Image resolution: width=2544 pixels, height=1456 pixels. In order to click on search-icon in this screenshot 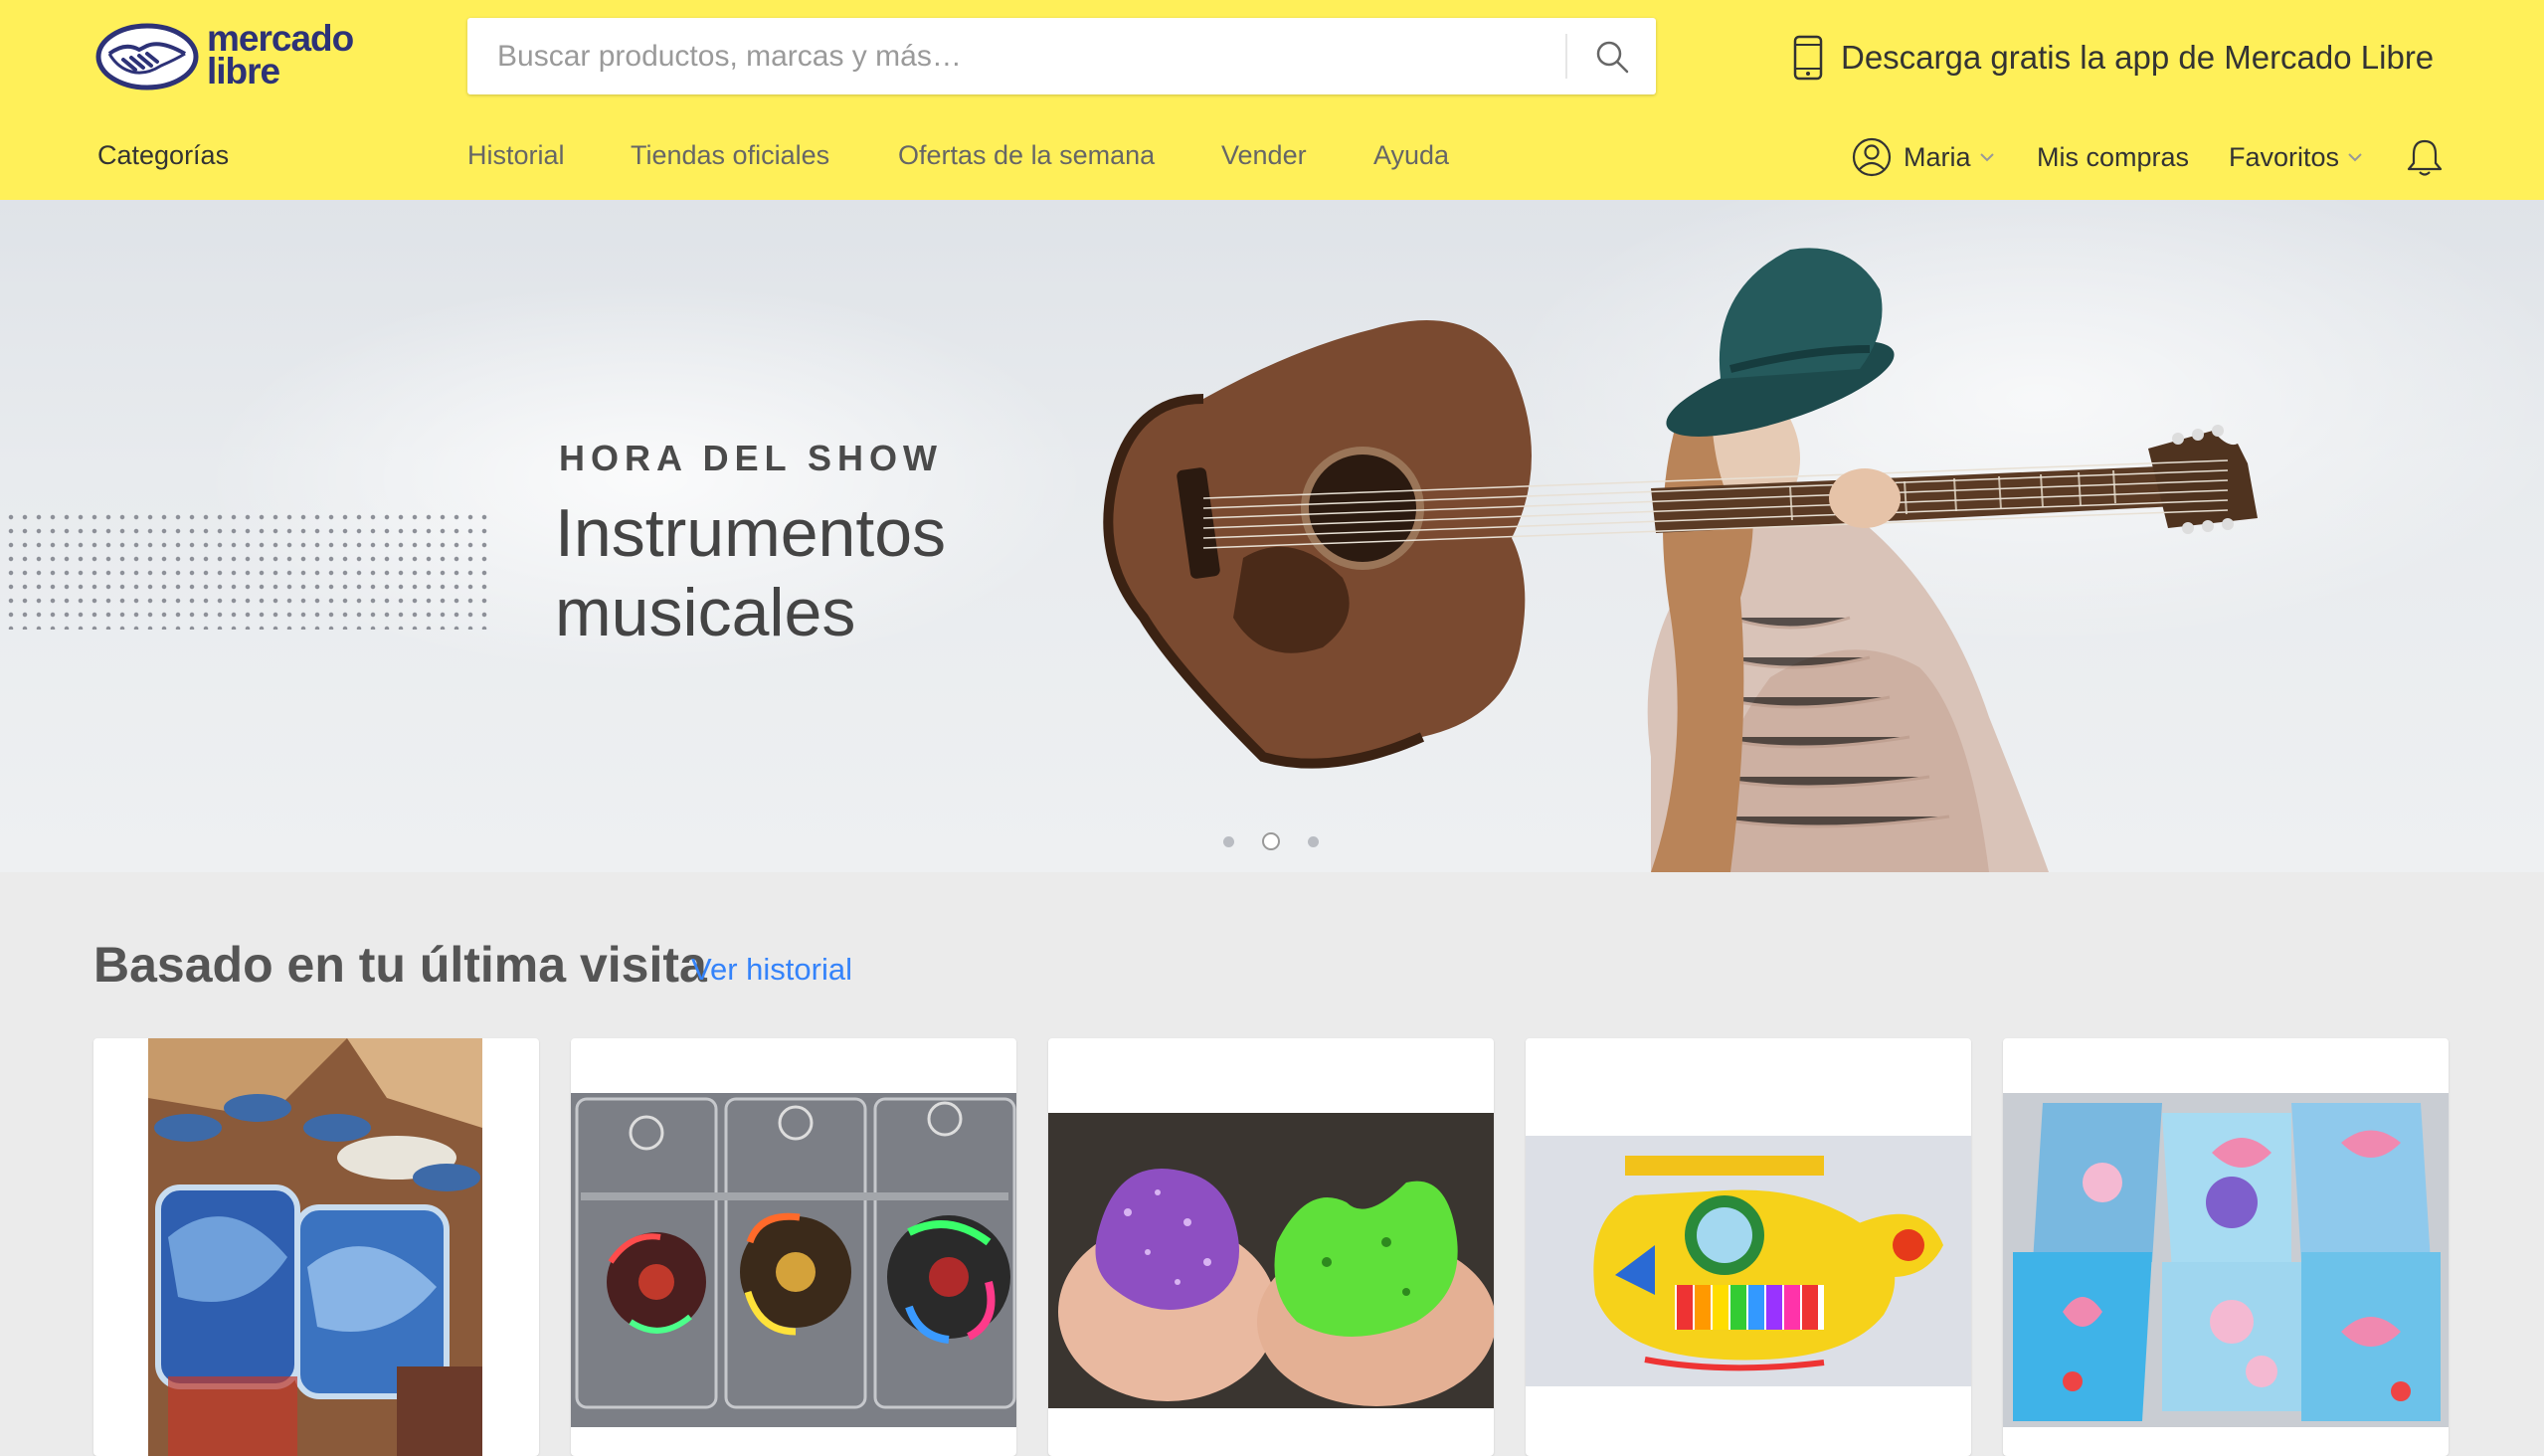, I will do `click(1612, 57)`.